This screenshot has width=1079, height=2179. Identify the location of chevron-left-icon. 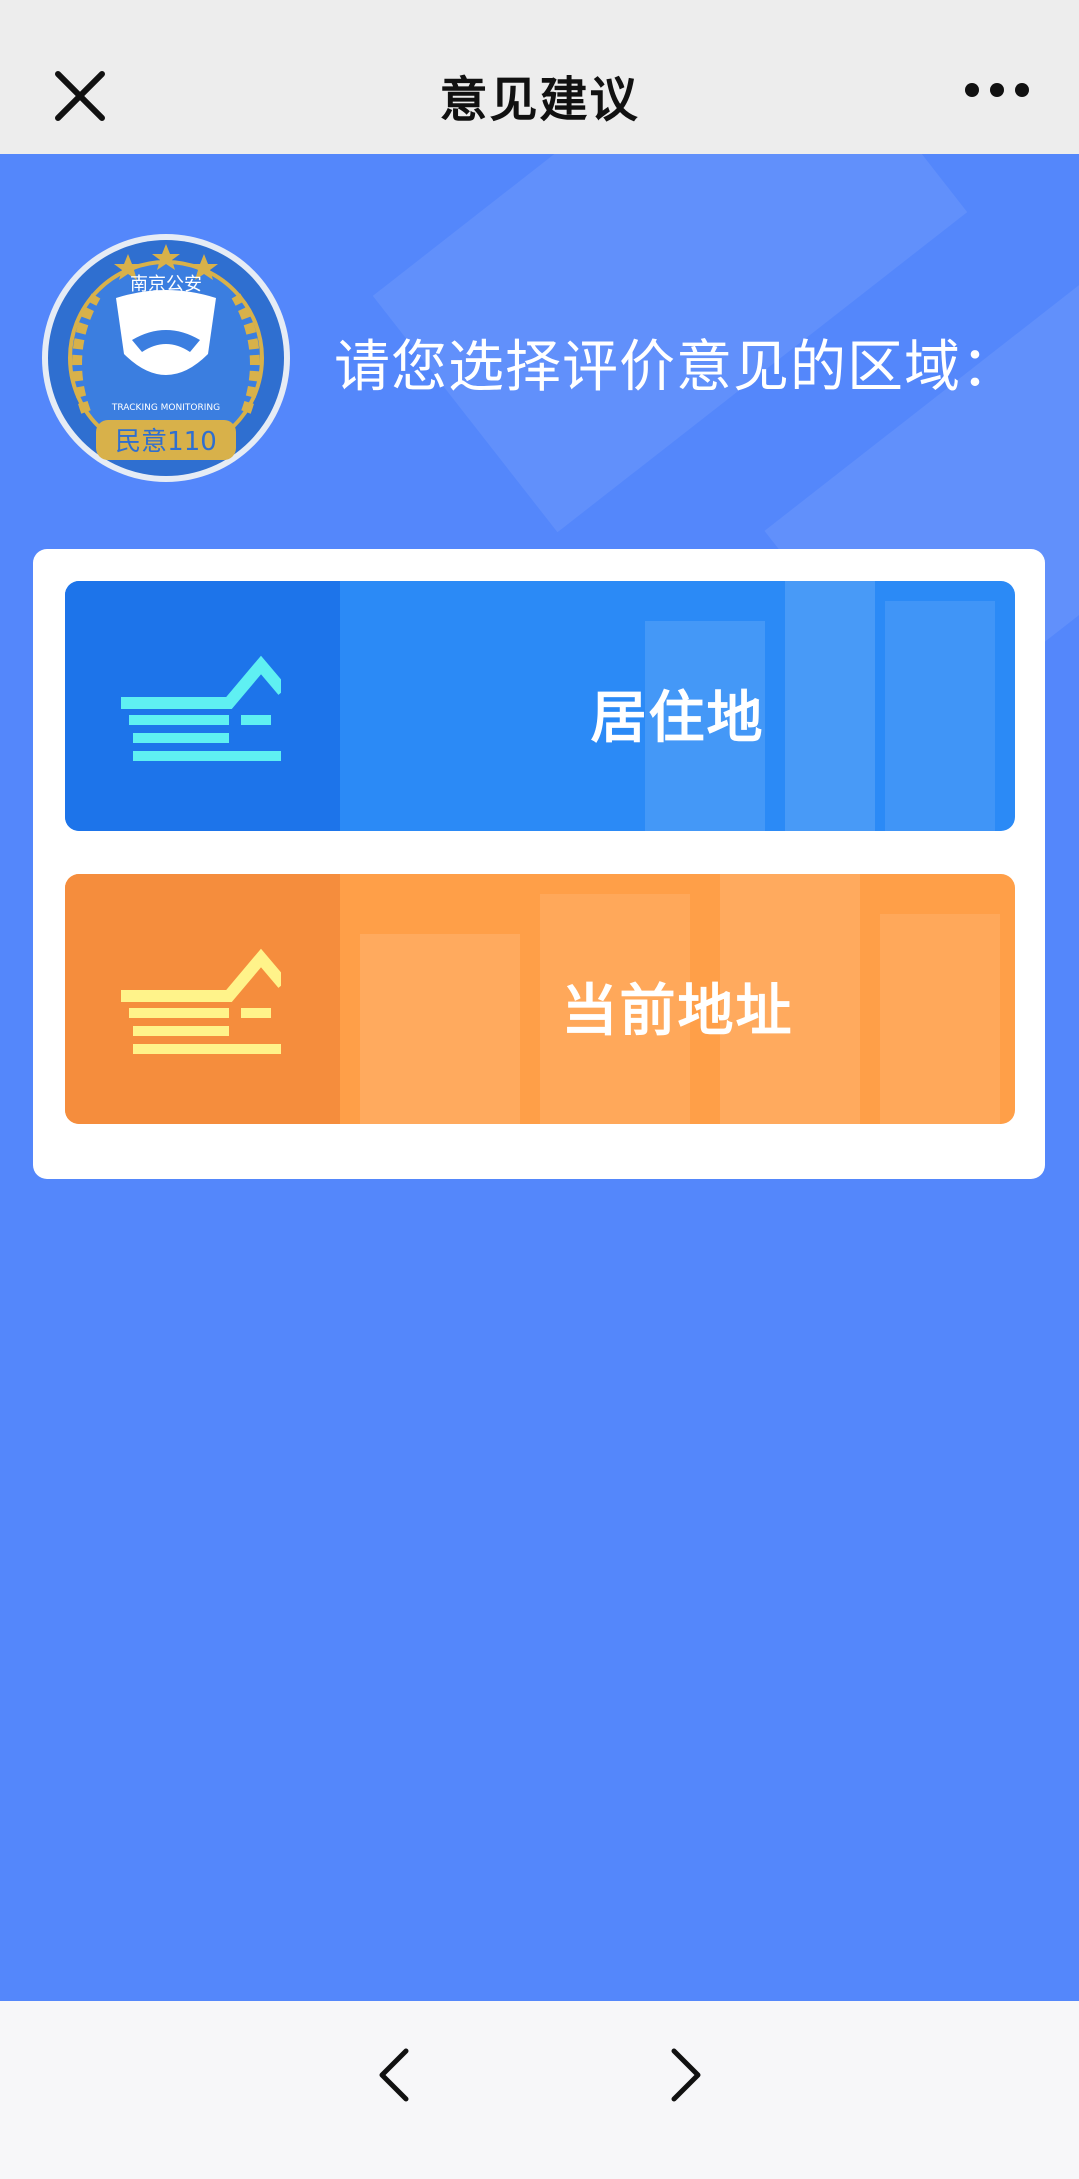
(396, 2075).